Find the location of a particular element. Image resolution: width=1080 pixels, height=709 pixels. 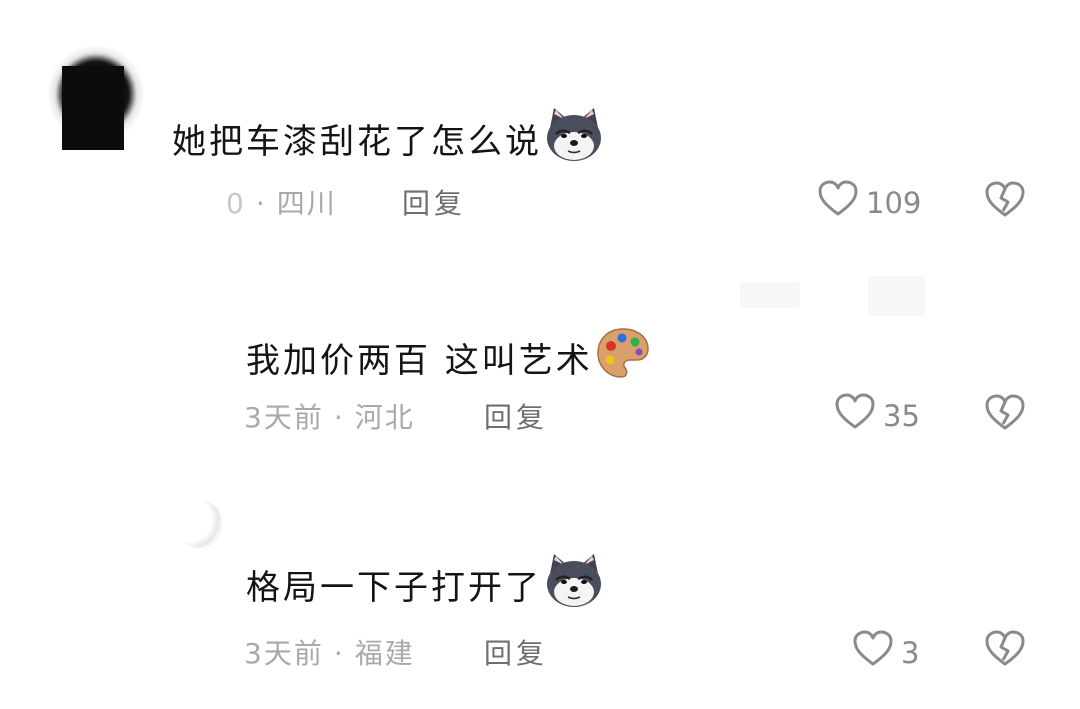

like-button: 3 is located at coordinates (886, 652).